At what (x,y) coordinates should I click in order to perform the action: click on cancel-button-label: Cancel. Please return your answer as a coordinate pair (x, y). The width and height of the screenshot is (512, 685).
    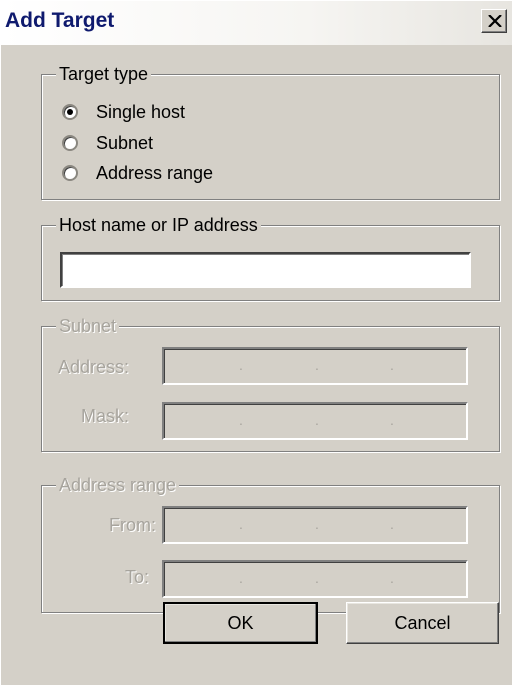
    Looking at the image, I should click on (422, 623).